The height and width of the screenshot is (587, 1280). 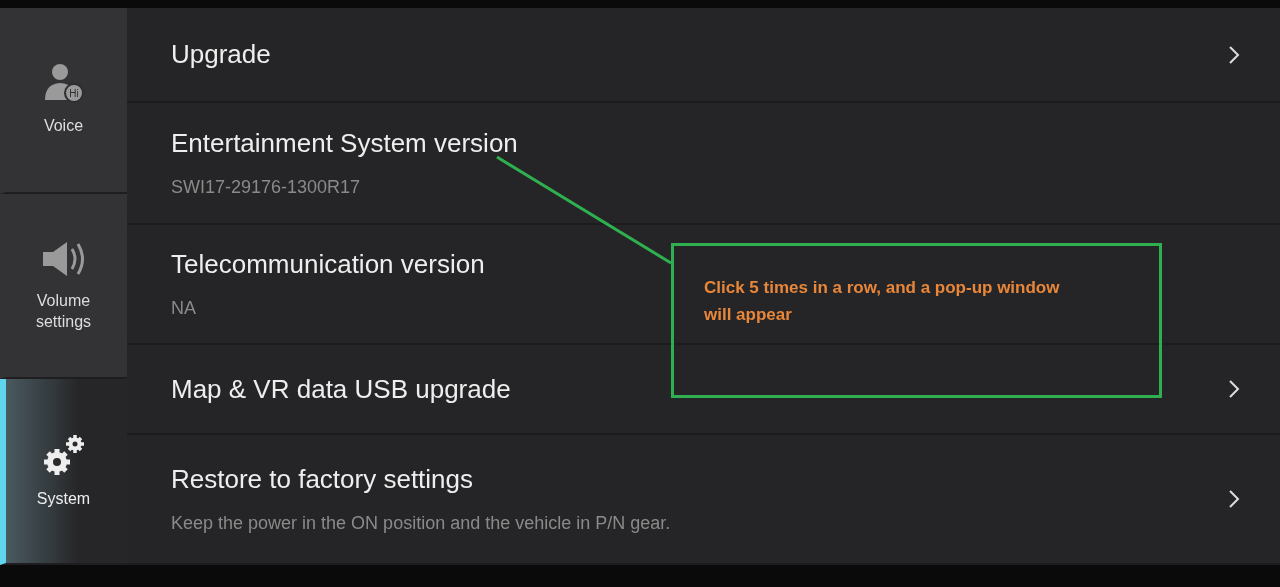 I want to click on row-title: Upgrade, so click(x=221, y=55).